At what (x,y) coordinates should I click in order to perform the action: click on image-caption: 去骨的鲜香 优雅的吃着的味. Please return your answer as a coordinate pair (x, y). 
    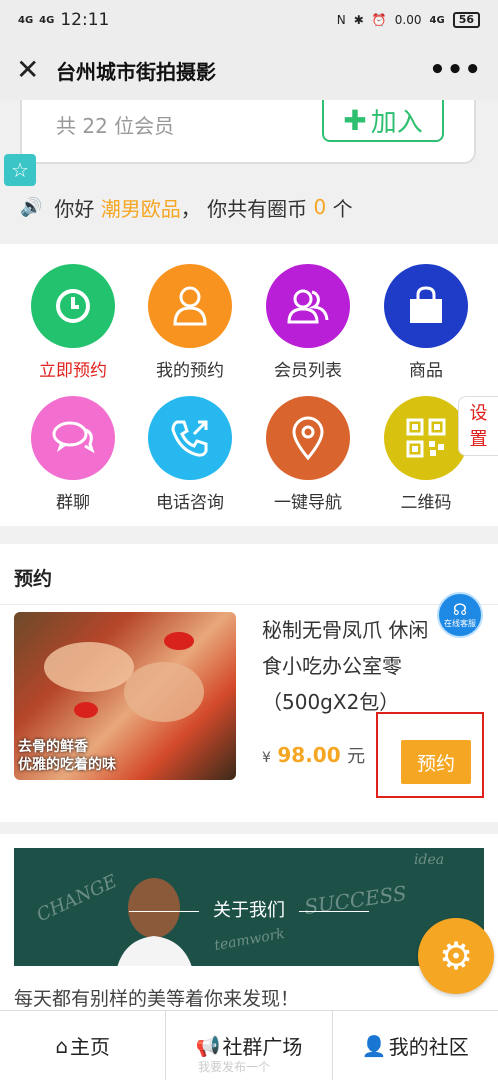
    Looking at the image, I should click on (67, 756).